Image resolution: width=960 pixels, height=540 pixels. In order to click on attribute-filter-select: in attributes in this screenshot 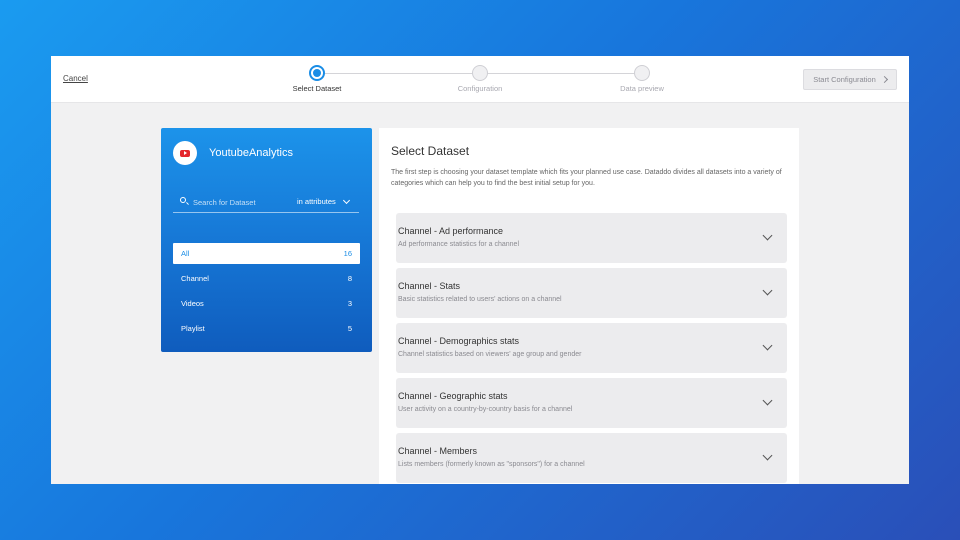, I will do `click(323, 201)`.